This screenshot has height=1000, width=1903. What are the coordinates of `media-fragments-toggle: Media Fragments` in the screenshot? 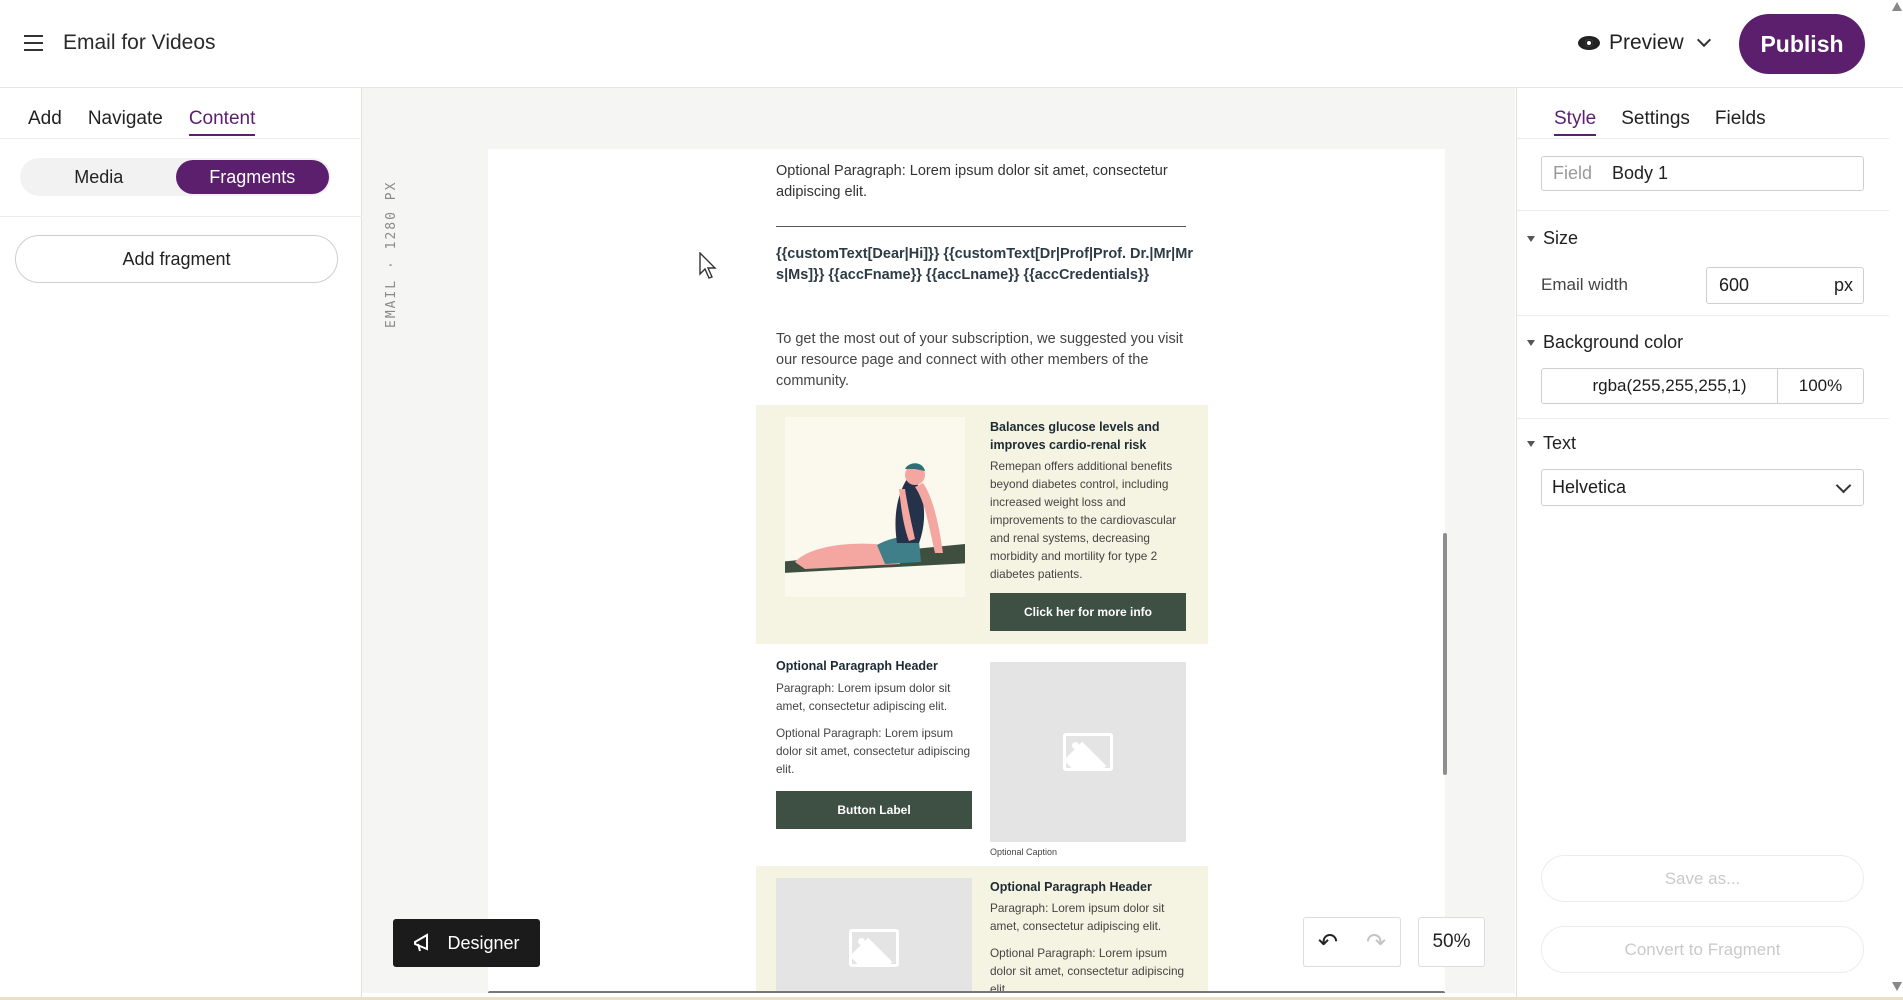 It's located at (175, 177).